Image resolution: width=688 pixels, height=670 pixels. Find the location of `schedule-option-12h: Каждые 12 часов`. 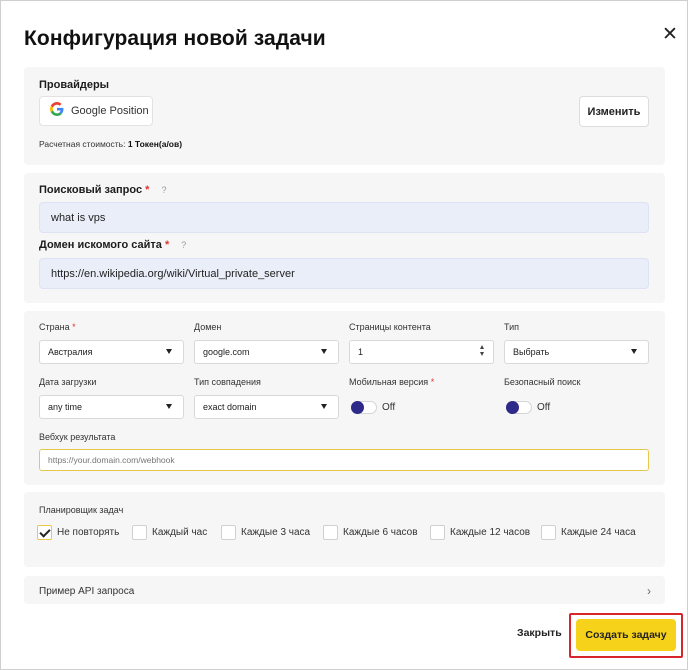

schedule-option-12h: Каждые 12 часов is located at coordinates (480, 532).